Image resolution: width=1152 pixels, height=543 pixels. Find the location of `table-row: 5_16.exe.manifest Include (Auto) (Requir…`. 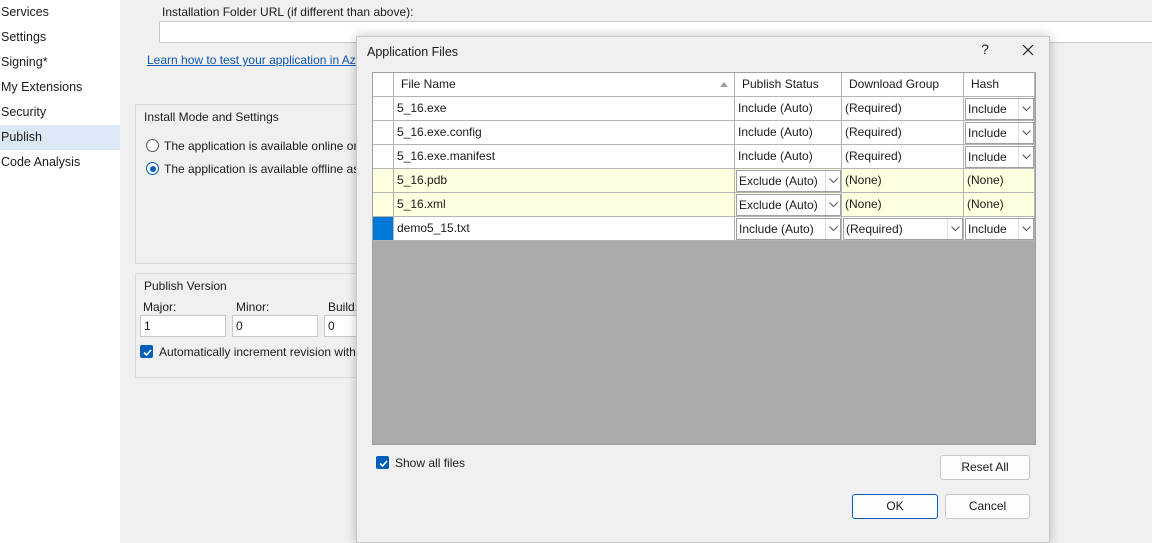

table-row: 5_16.exe.manifest Include (Auto) (Requir… is located at coordinates (704, 157).